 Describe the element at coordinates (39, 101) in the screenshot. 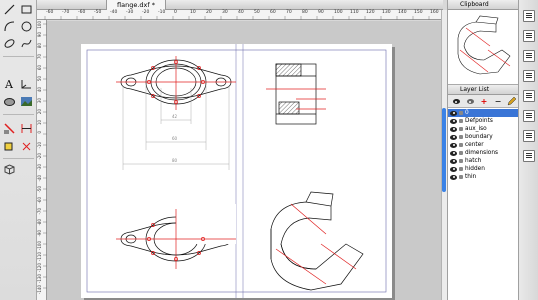

I see `ruler-label: 30` at that location.